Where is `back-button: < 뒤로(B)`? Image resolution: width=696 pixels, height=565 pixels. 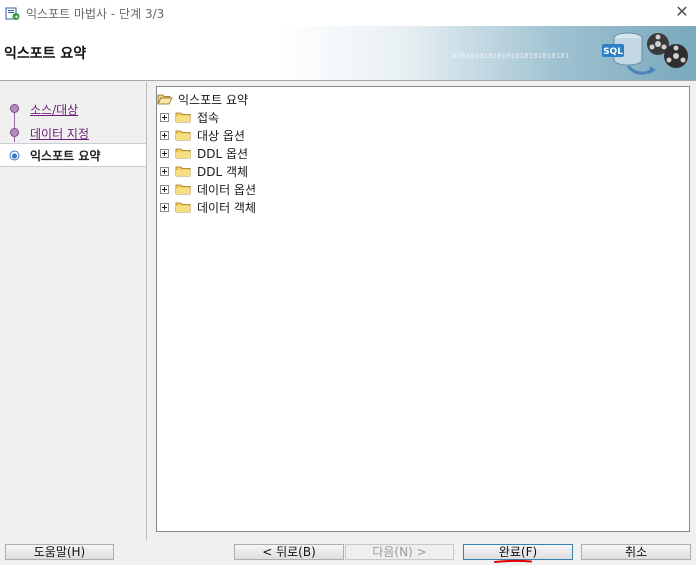 back-button: < 뒤로(B) is located at coordinates (289, 552).